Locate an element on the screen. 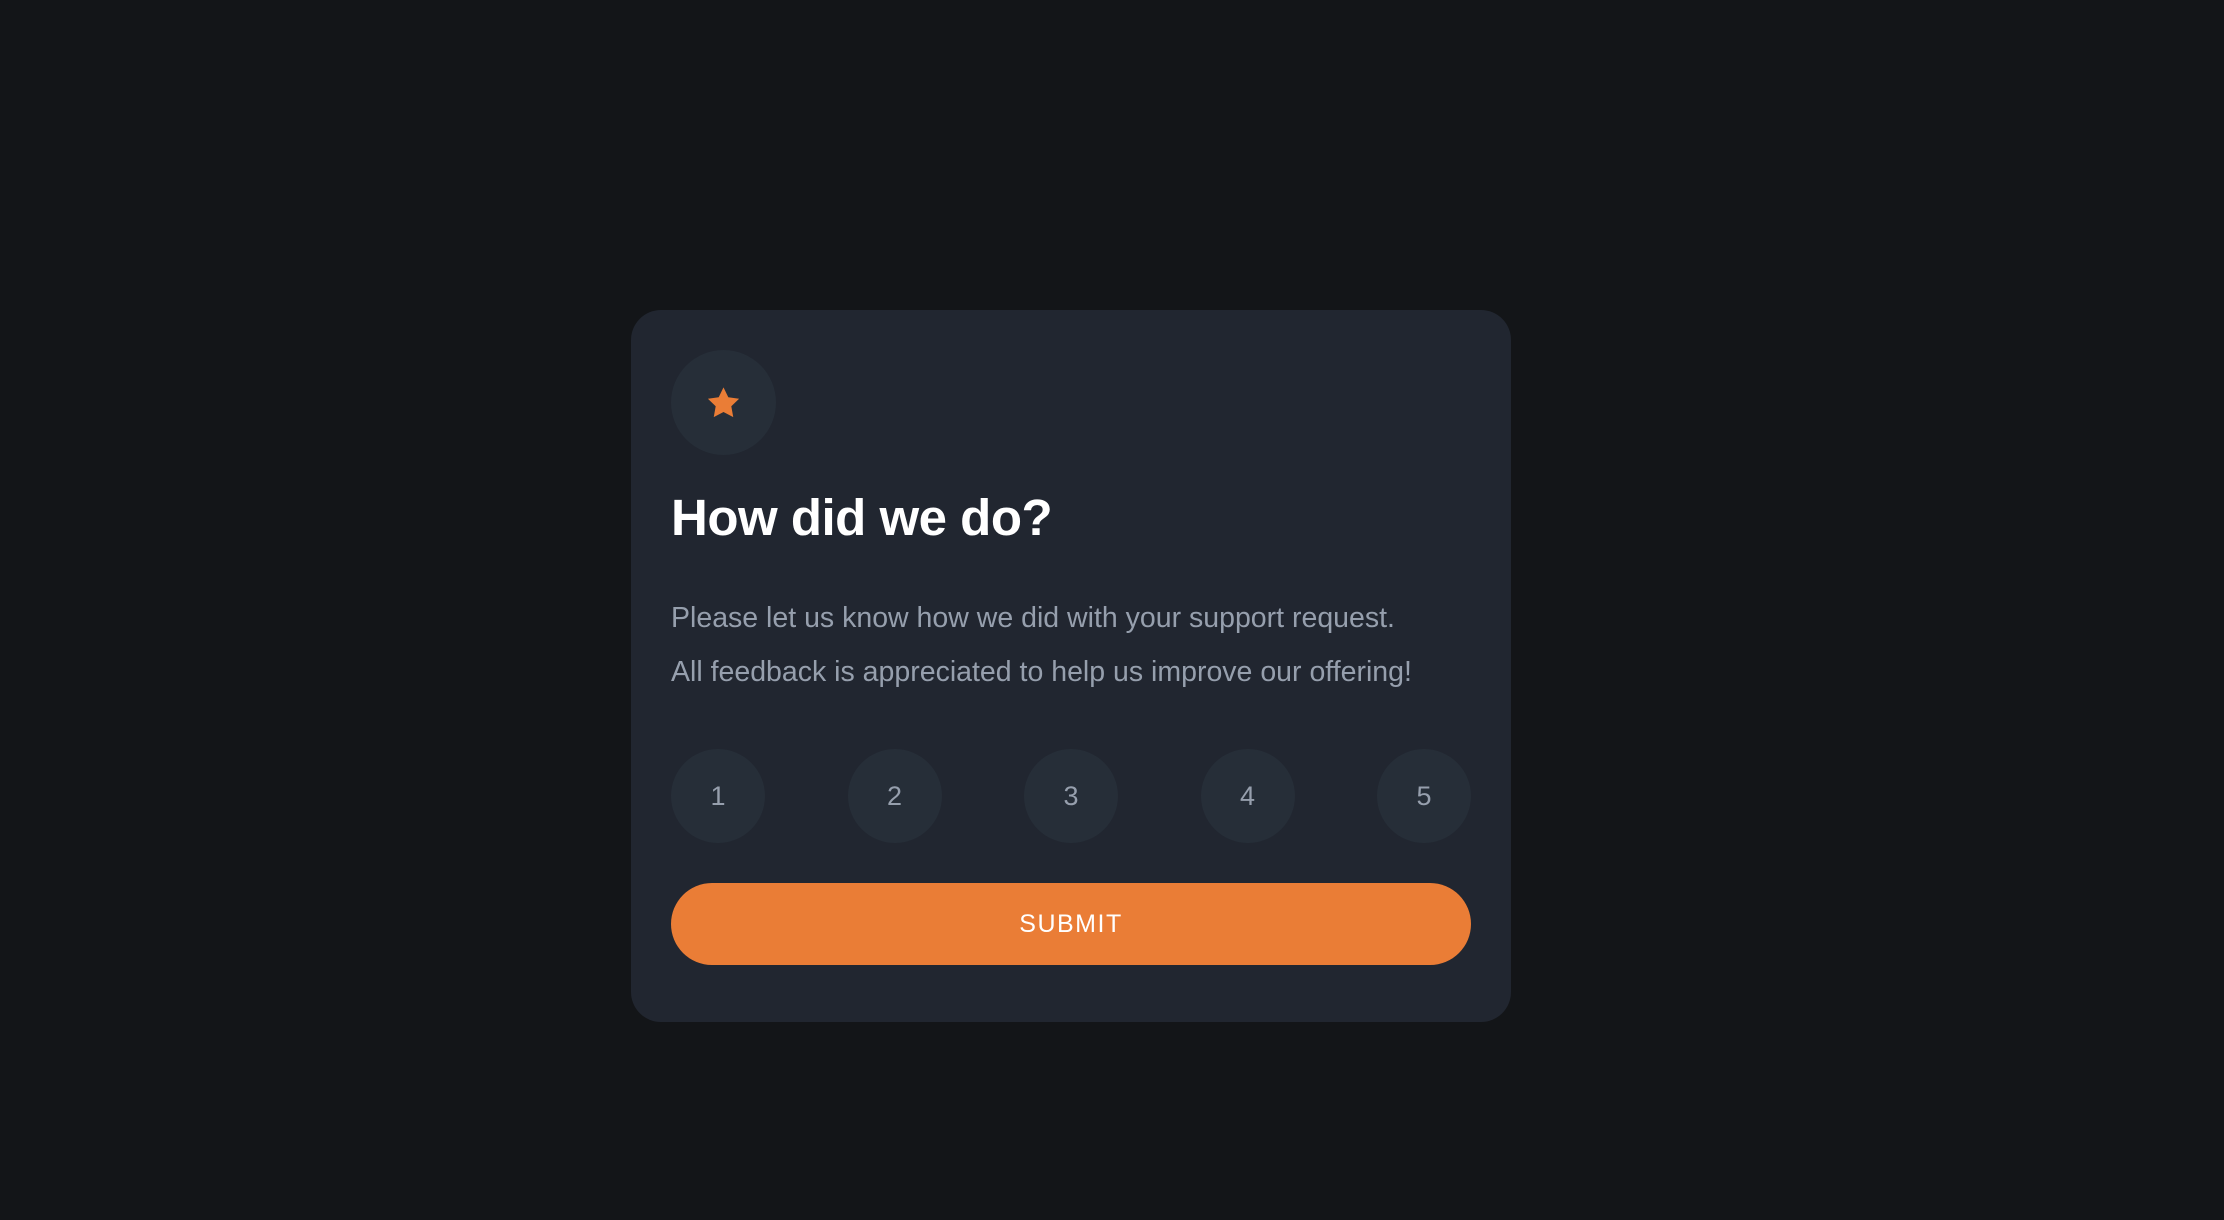  rating-button-2: 2 is located at coordinates (894, 796).